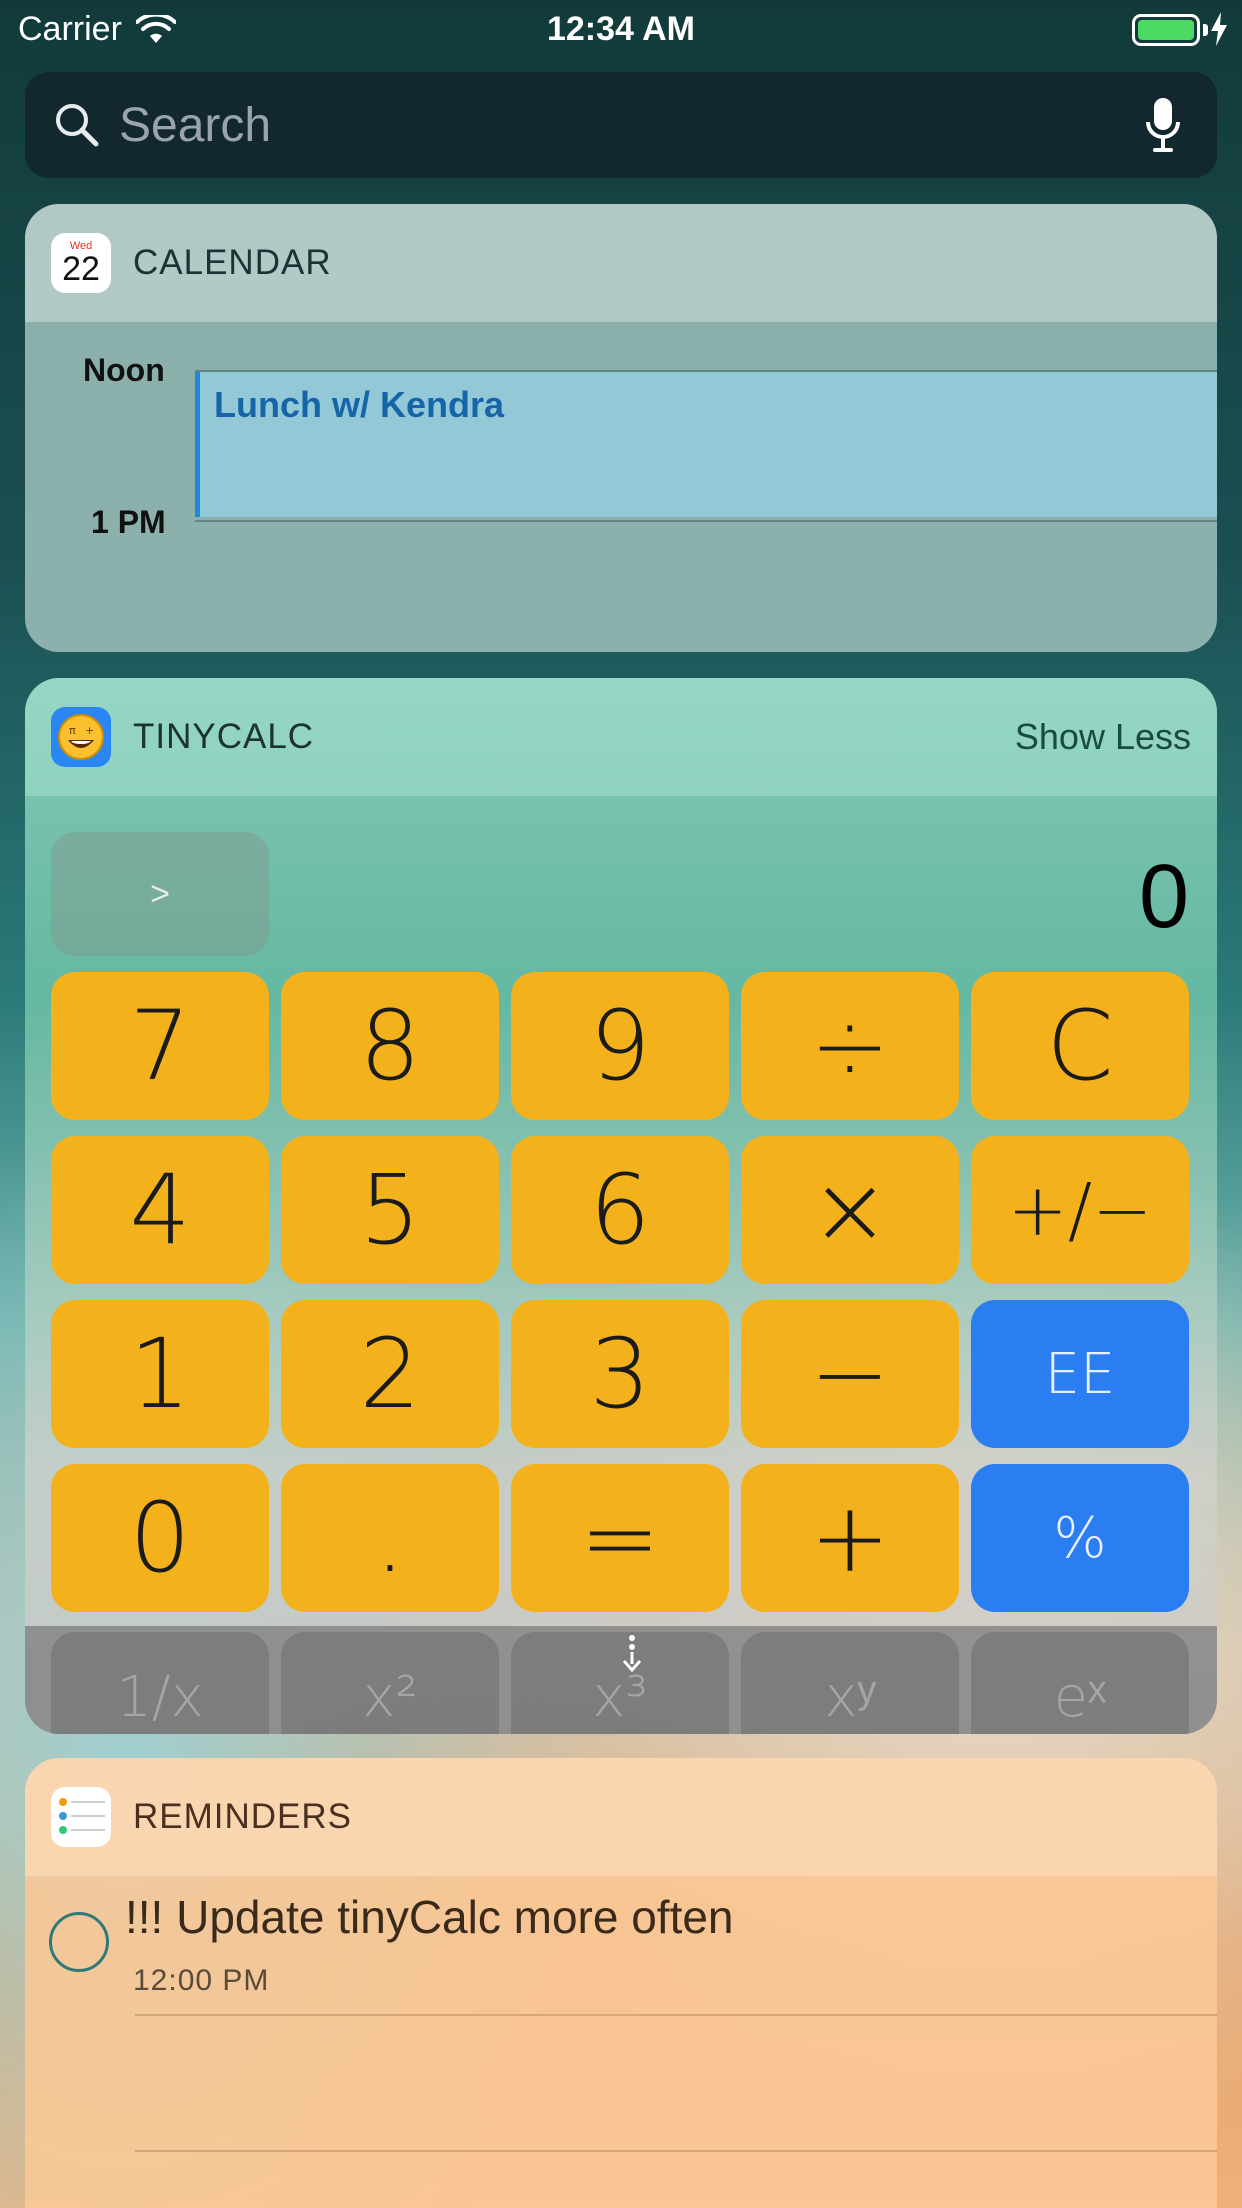  Describe the element at coordinates (1103, 737) in the screenshot. I see `show-less-button: Show Less` at that location.